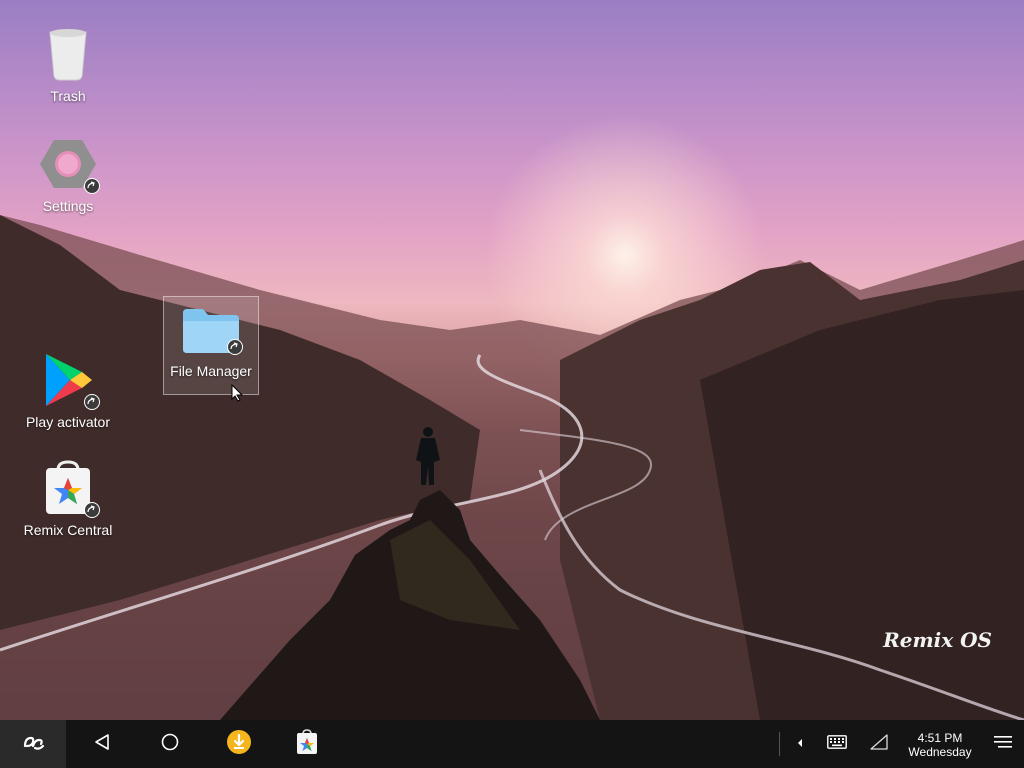 The image size is (1024, 768). I want to click on play-activator-label: Play activator, so click(68, 422).